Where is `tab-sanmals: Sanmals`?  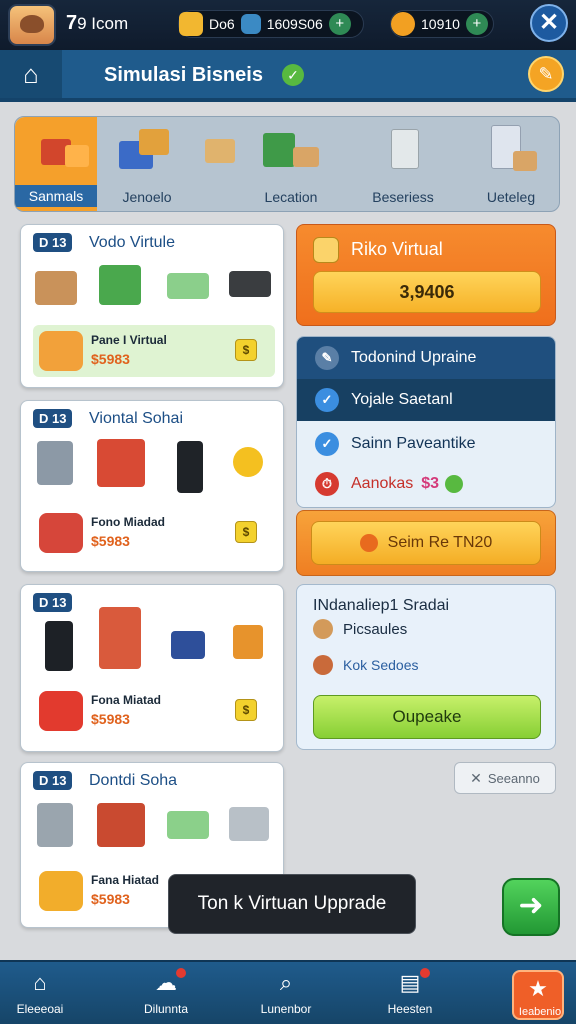 tab-sanmals: Sanmals is located at coordinates (56, 164).